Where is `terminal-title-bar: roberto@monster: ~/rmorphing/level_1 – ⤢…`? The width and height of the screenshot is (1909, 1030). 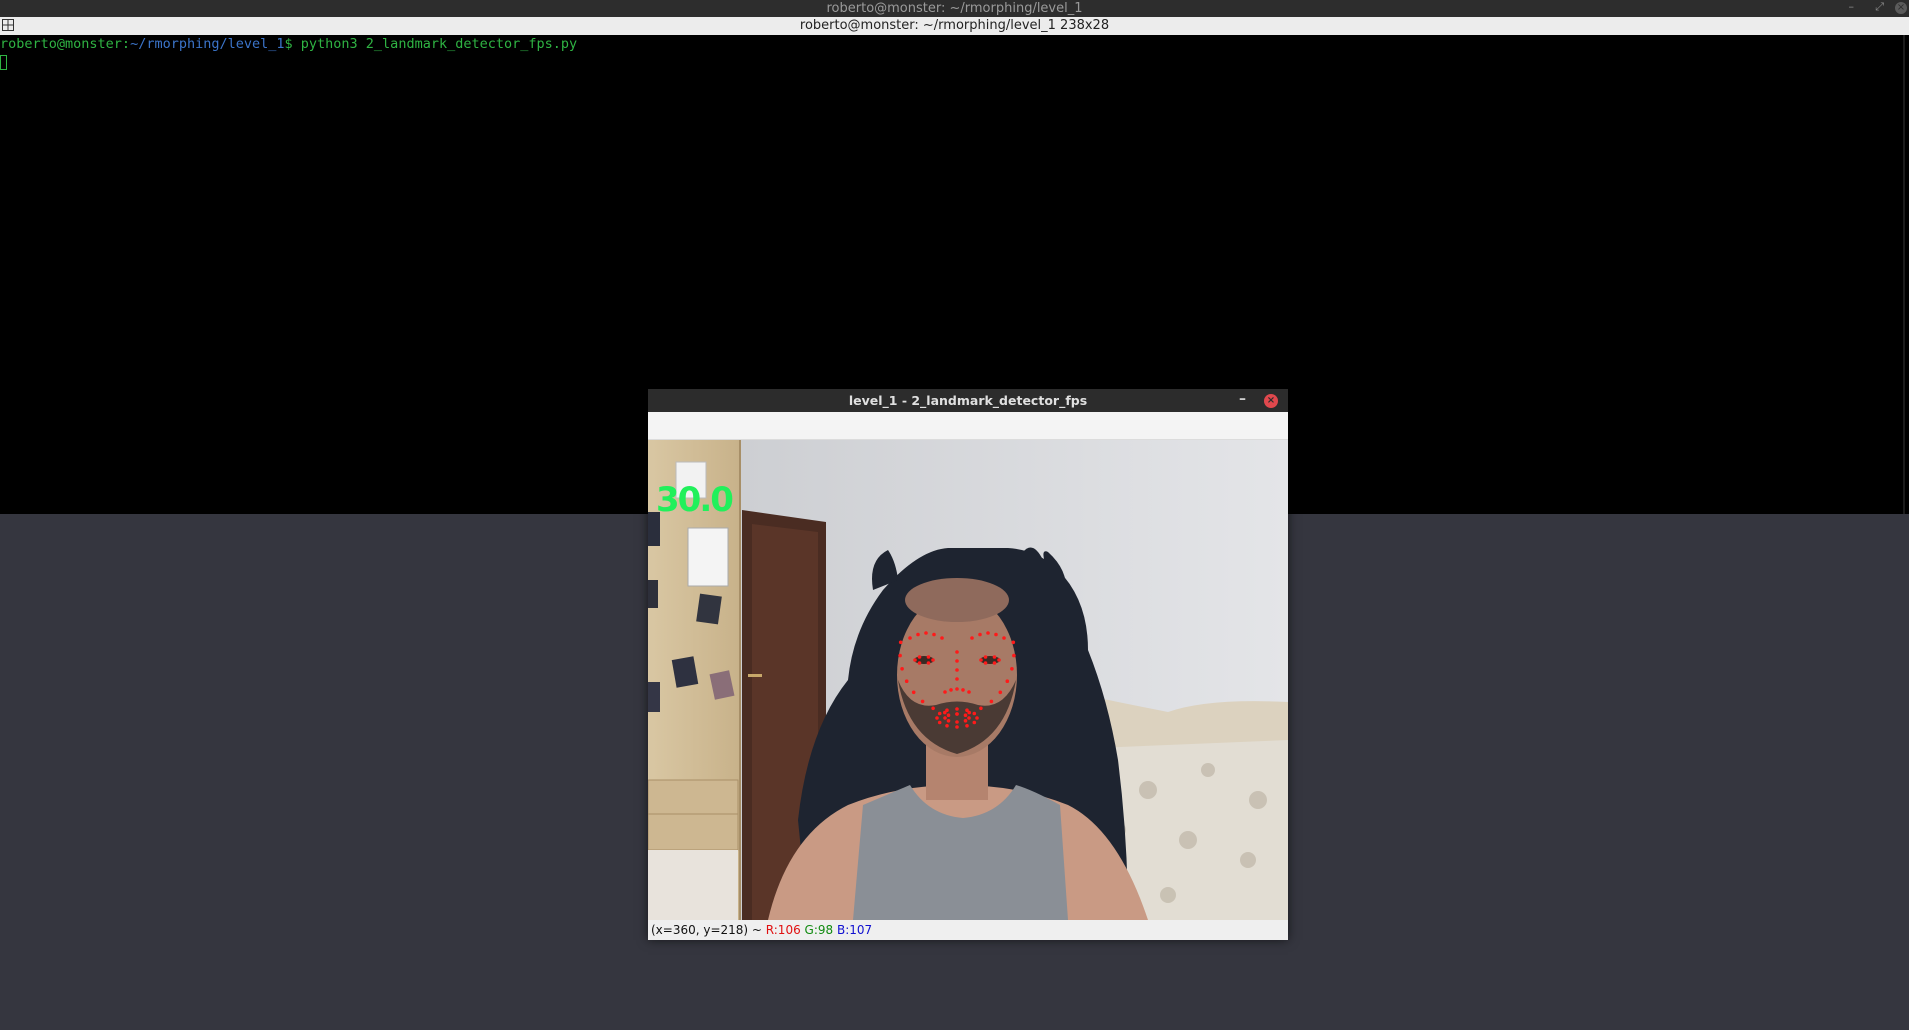 terminal-title-bar: roberto@monster: ~/rmorphing/level_1 – ⤢… is located at coordinates (954, 8).